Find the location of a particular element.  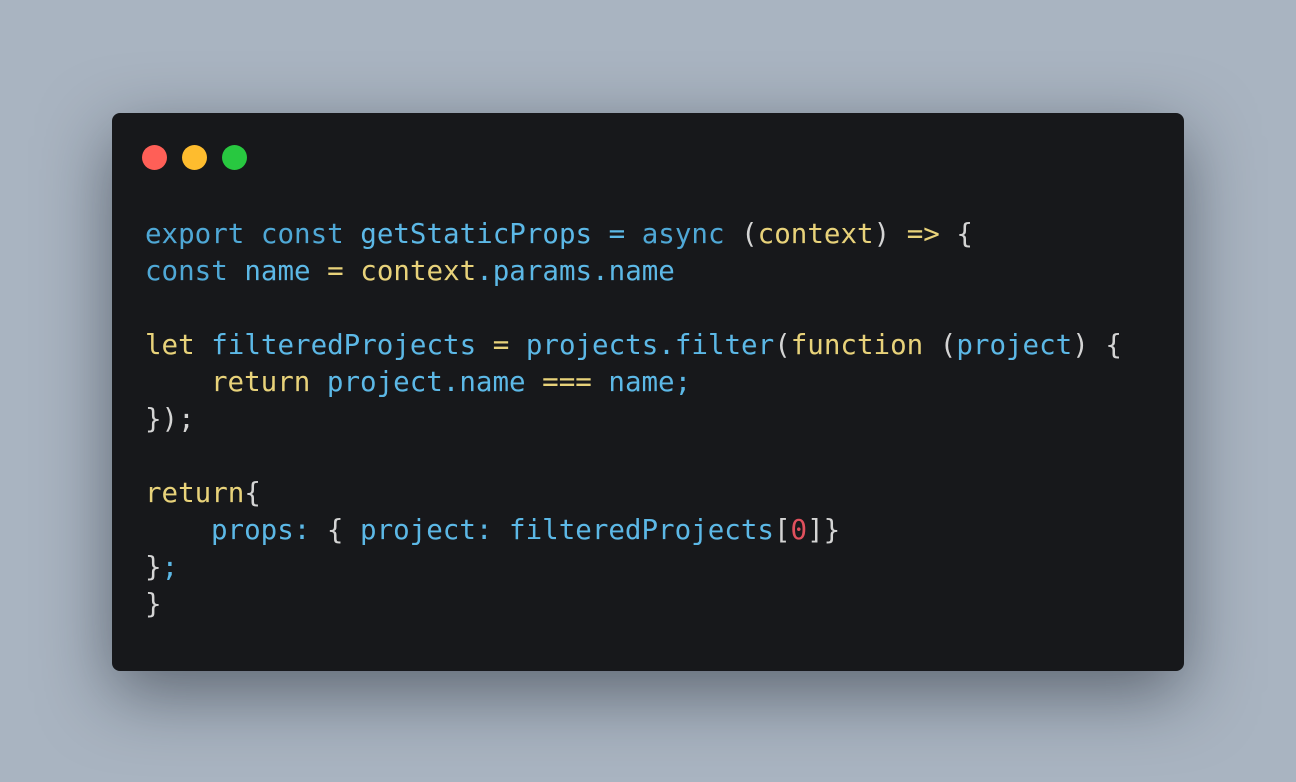

code-line: return project.name === name; is located at coordinates (633, 382).